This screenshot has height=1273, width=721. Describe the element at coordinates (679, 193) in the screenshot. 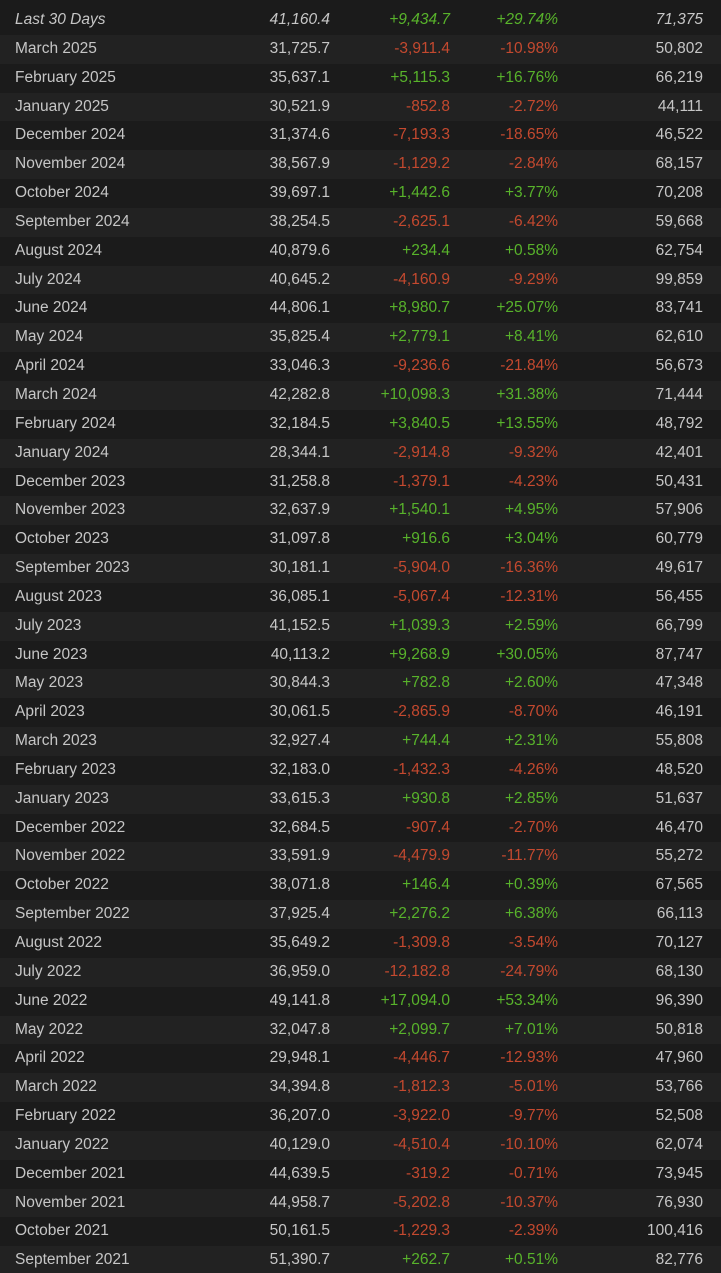

I see `peak-players-cell: 70,208` at that location.